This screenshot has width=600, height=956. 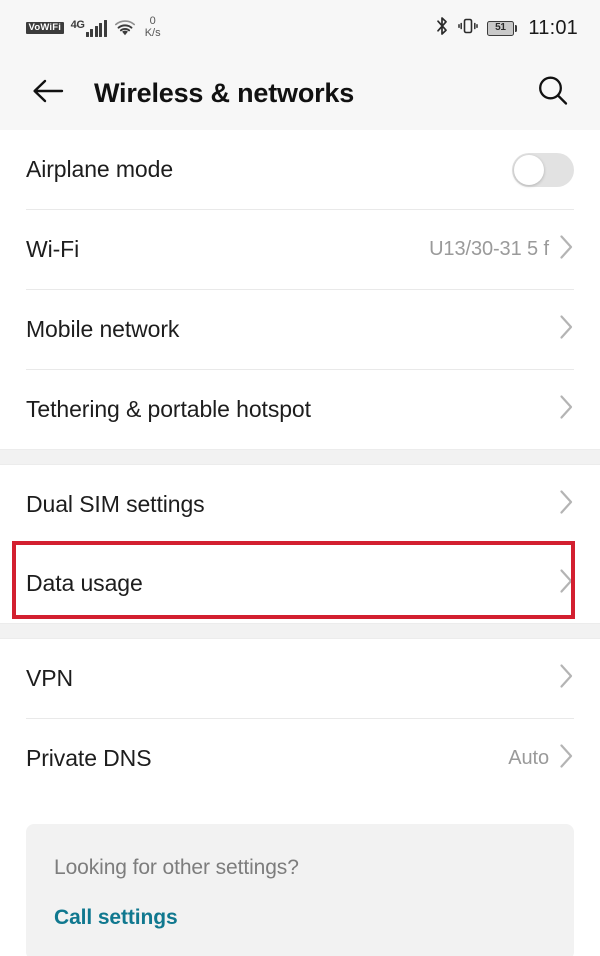 I want to click on vowifi-icon: VoWiFi, so click(x=45, y=28).